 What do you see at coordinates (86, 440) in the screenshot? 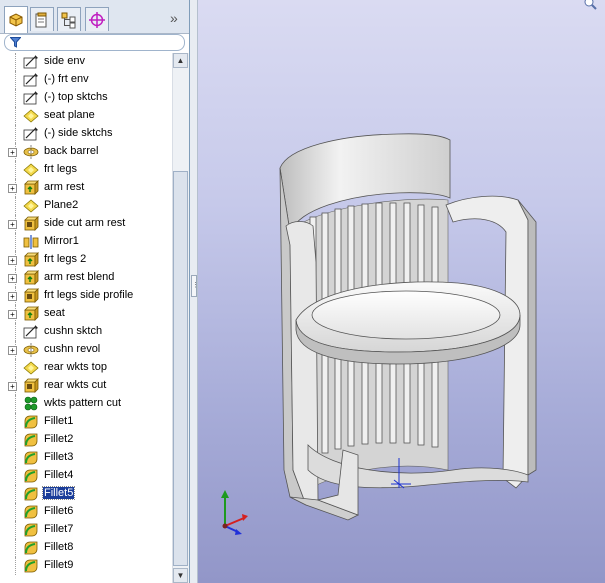
I see `tree-item: Fillet2` at bounding box center [86, 440].